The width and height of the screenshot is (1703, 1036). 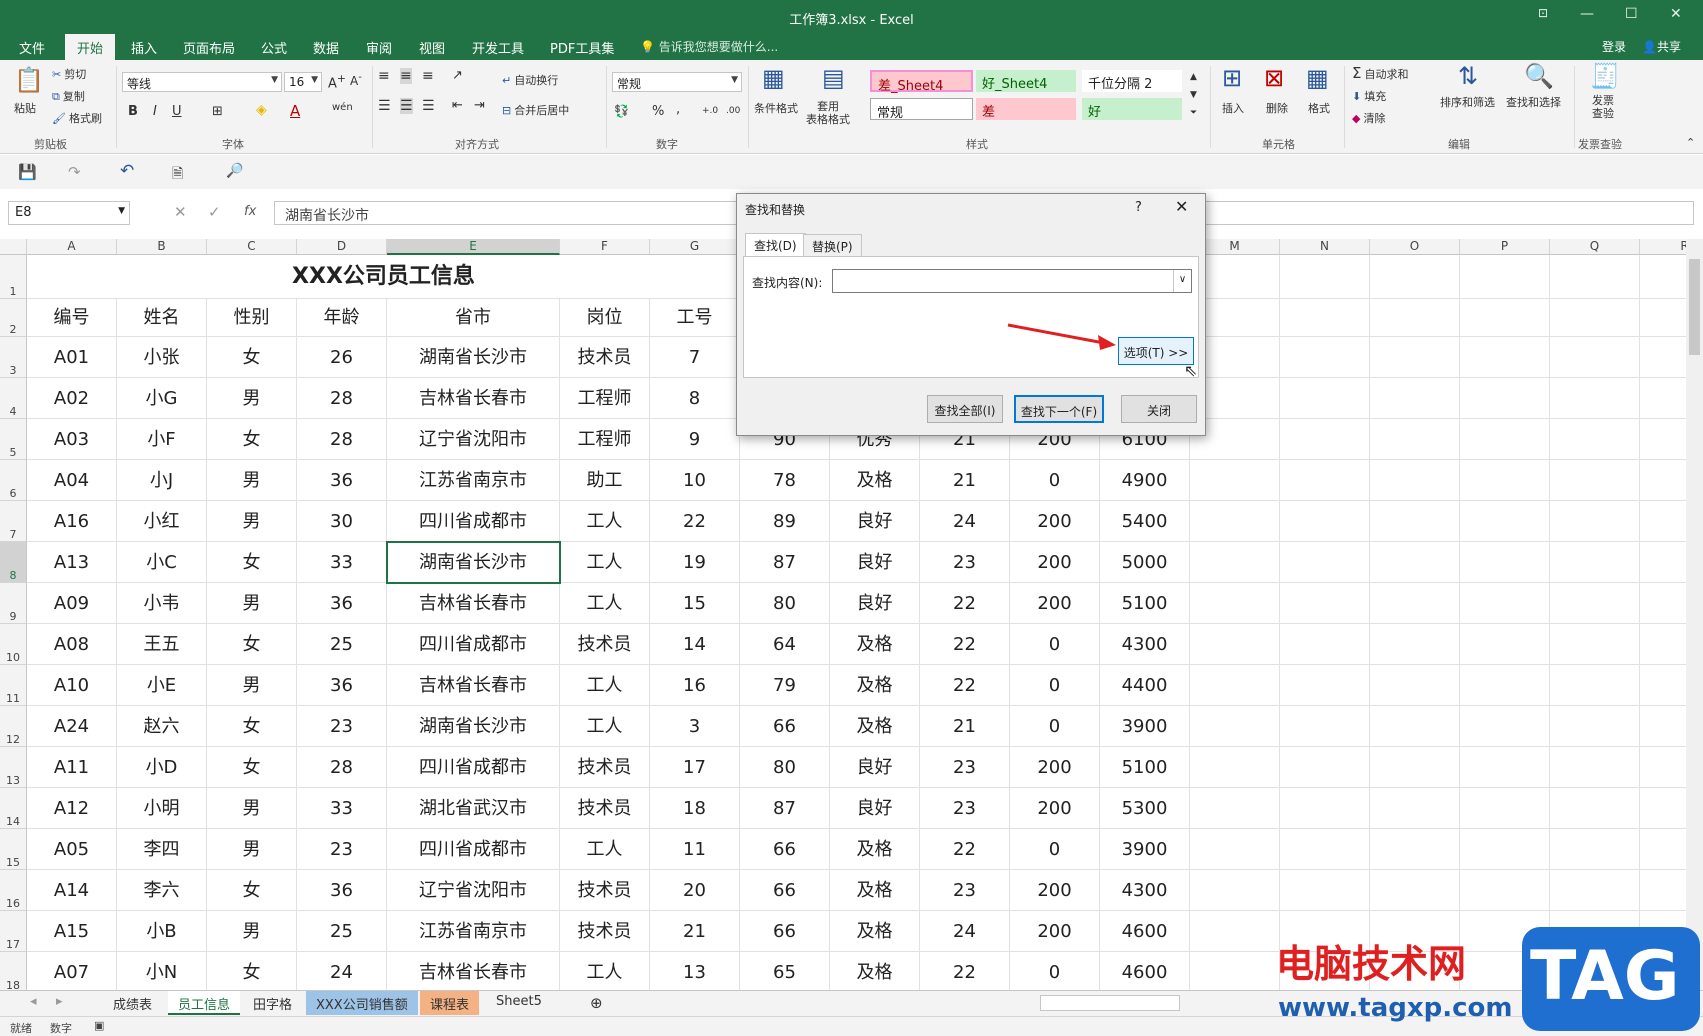 What do you see at coordinates (1694, 614) in the screenshot?
I see `vertical-scrollbar` at bounding box center [1694, 614].